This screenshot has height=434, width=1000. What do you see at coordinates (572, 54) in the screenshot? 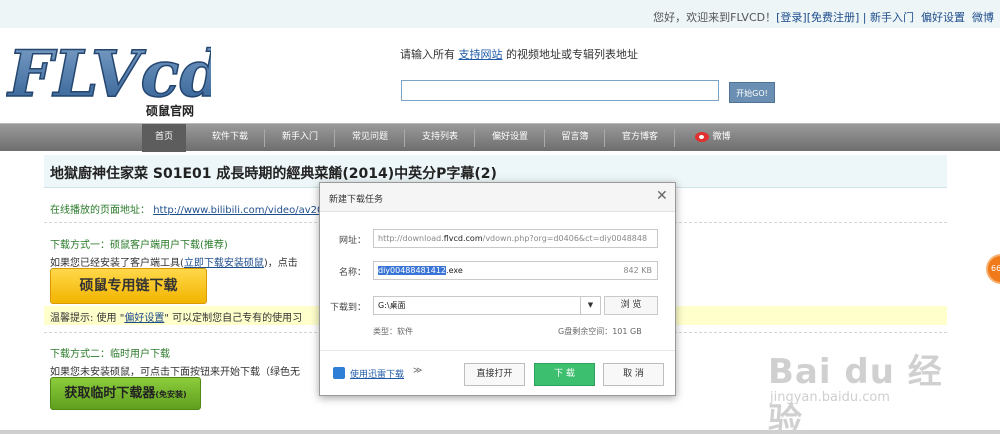
I see `prompt-text-after: 的视频地址或专辑列表地址` at bounding box center [572, 54].